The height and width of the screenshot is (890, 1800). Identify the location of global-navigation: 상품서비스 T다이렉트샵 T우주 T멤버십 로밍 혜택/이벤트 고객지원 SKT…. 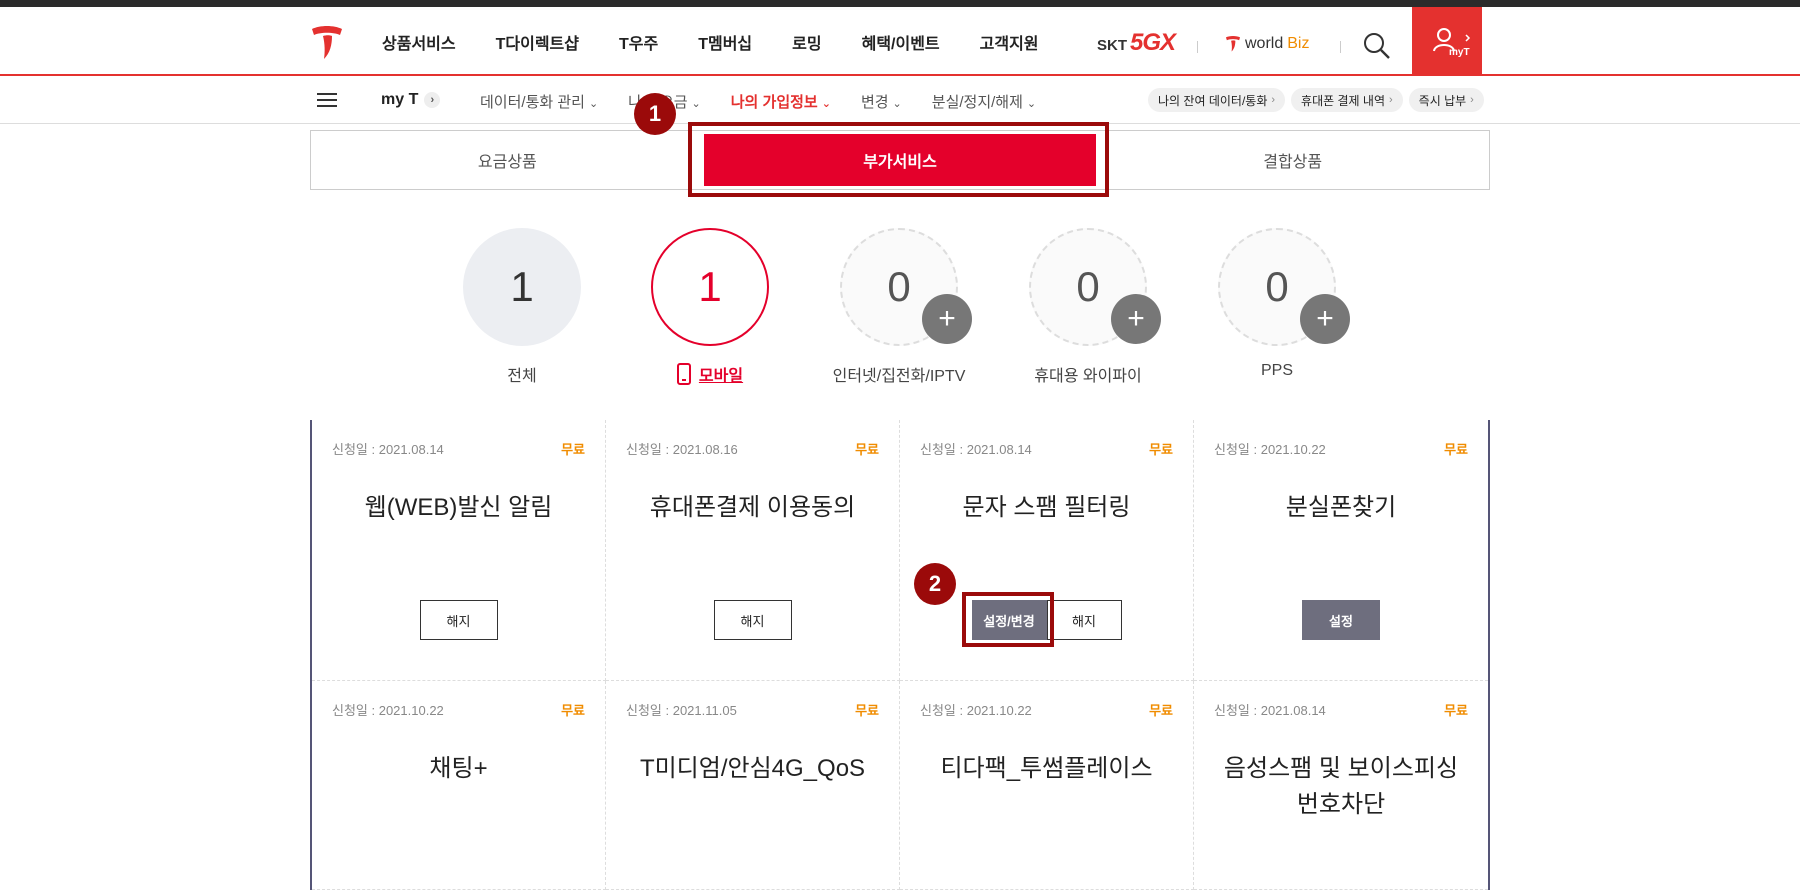
(900, 41).